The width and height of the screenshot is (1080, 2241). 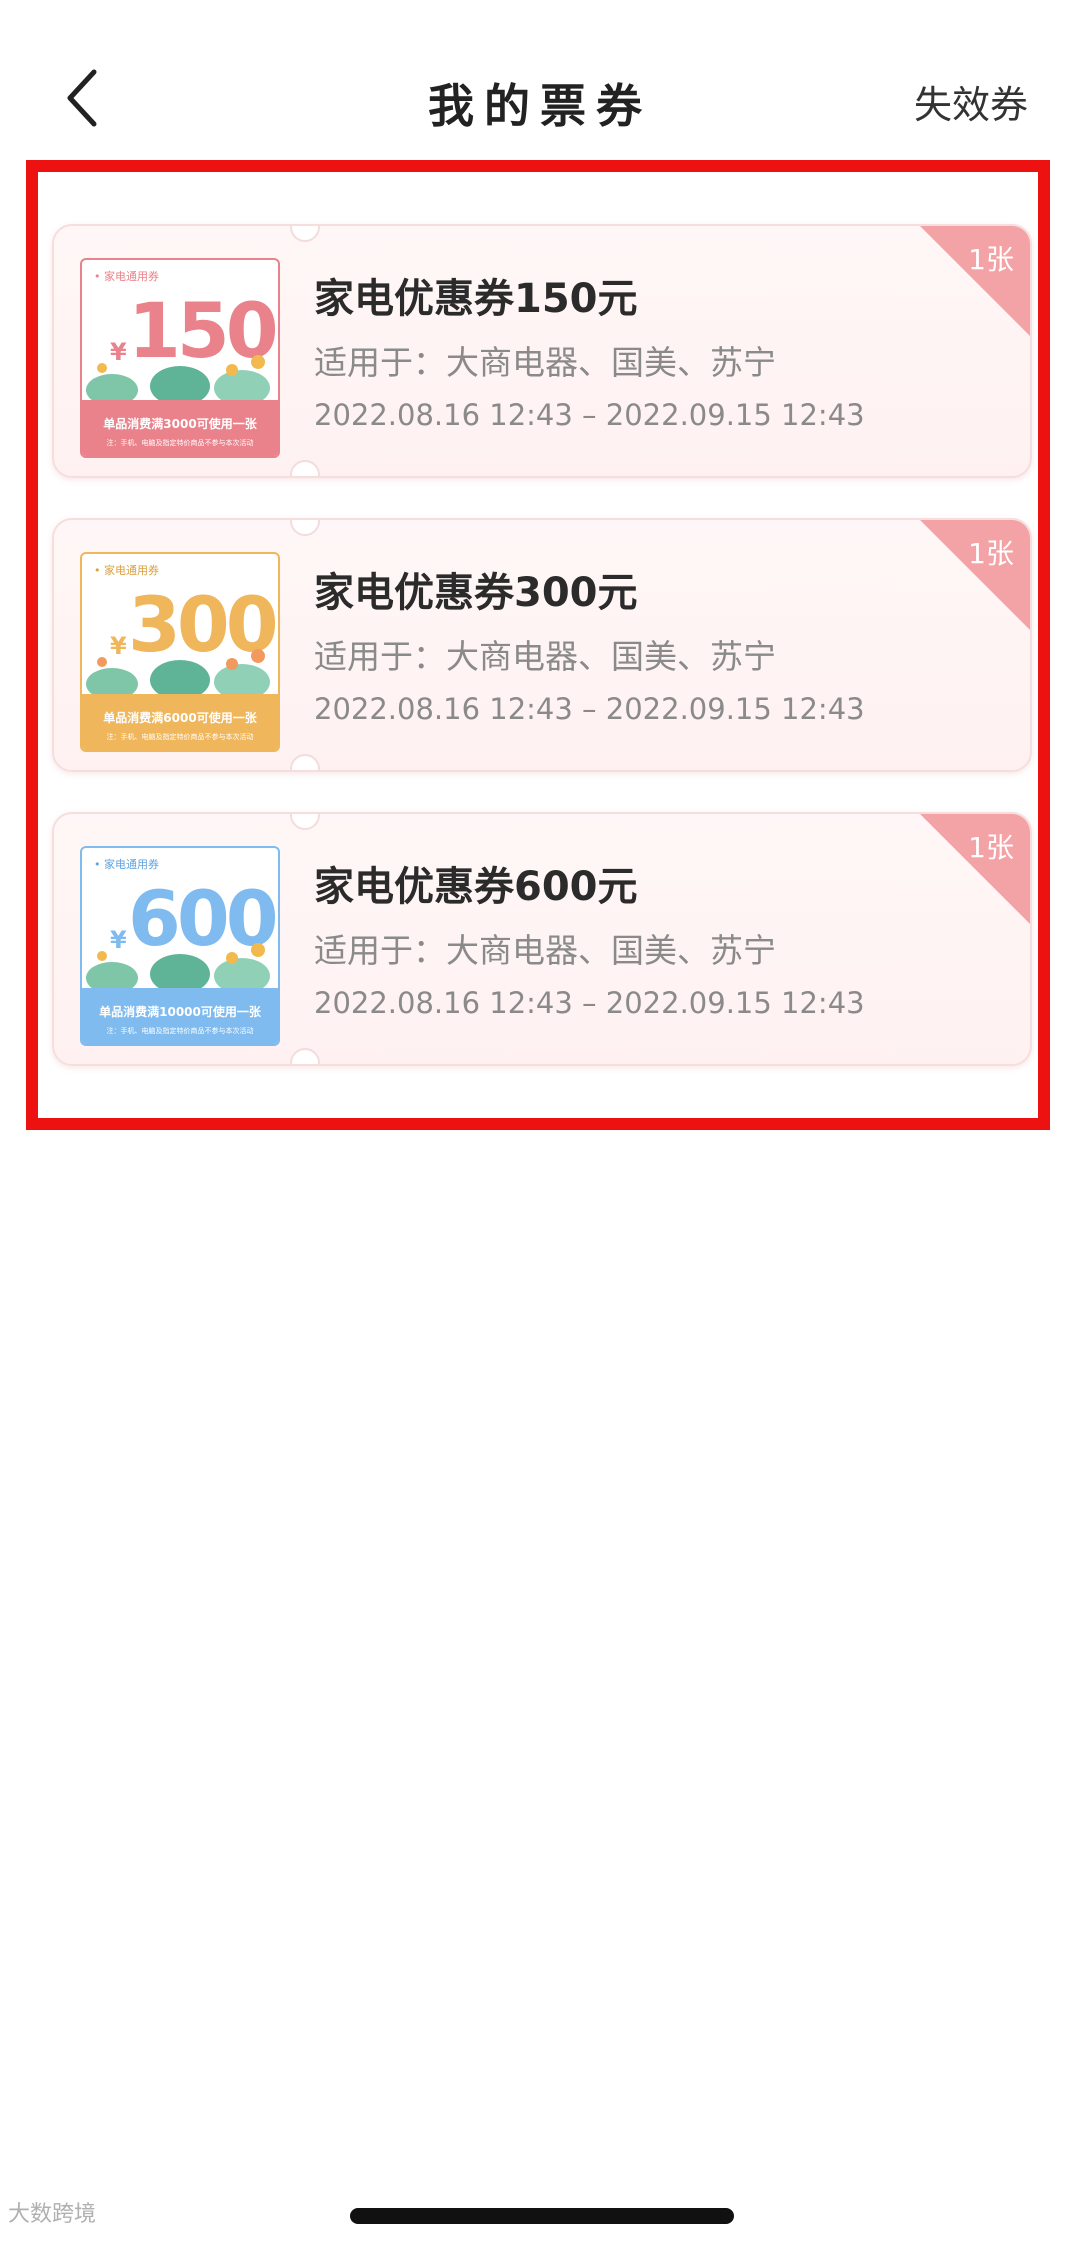 I want to click on home-indicator, so click(x=542, y=2216).